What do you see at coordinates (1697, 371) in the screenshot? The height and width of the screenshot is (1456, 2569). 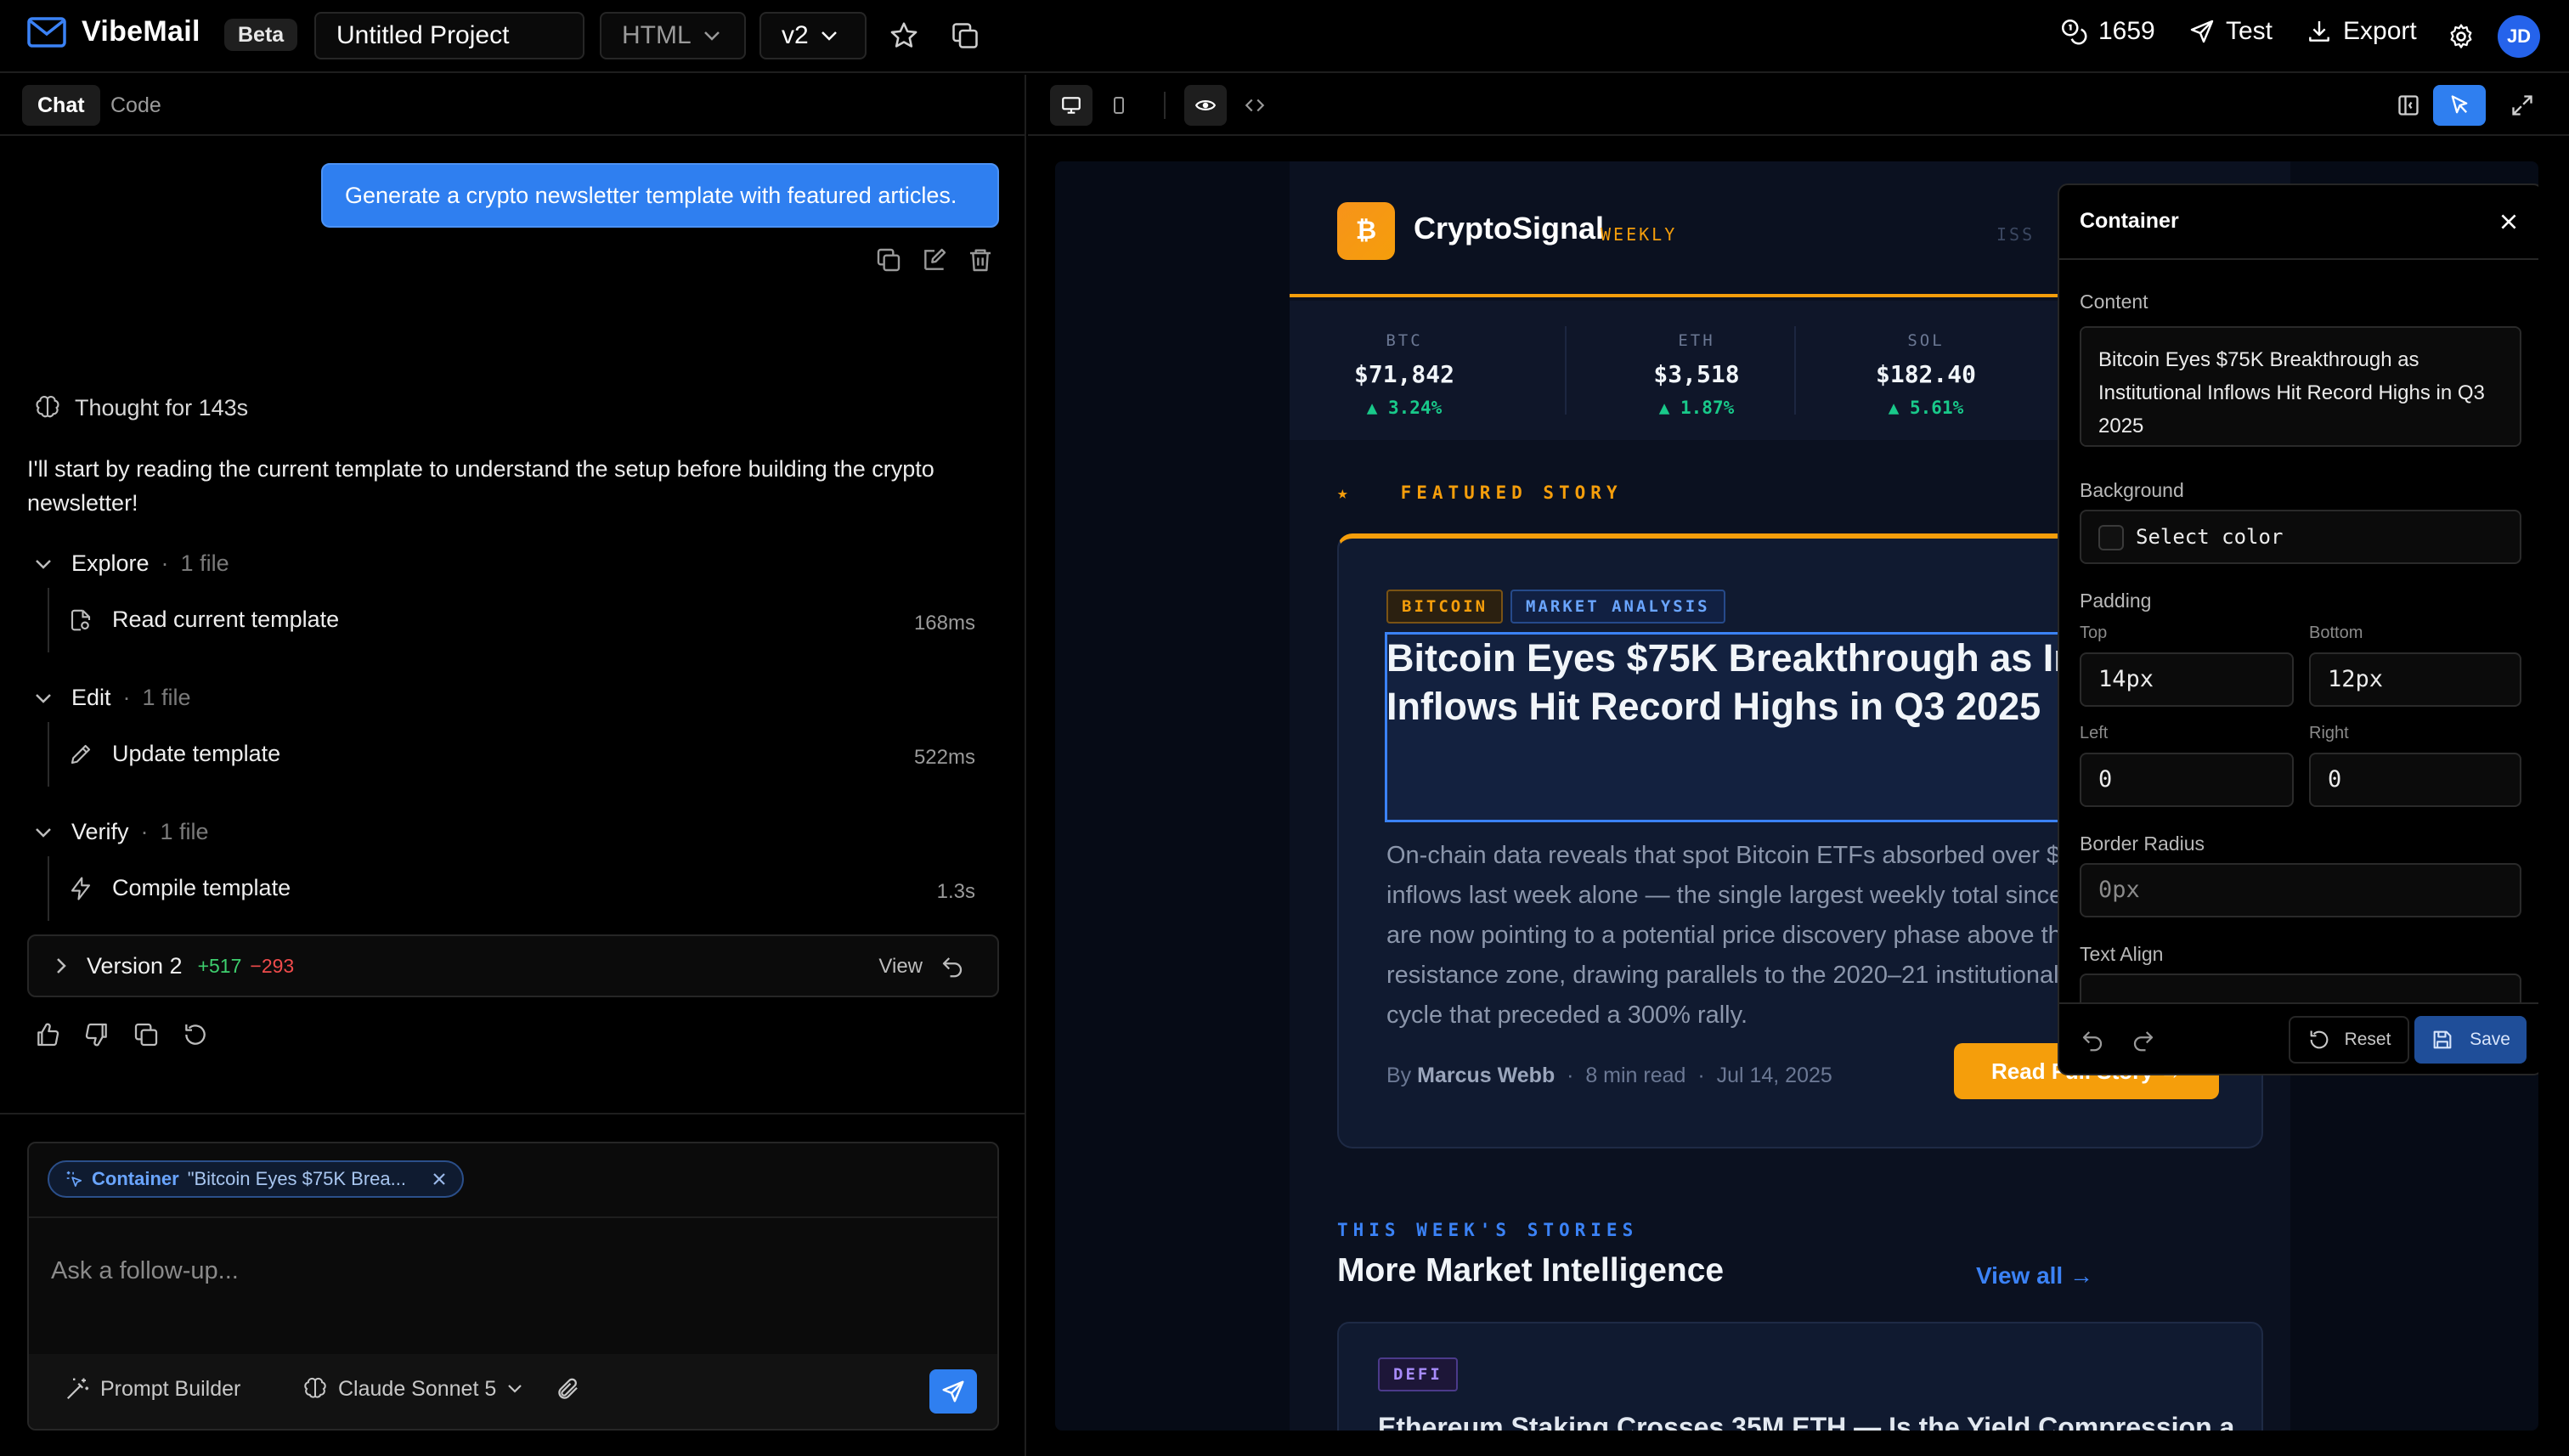 I see `ticker-item: ETH $3,518 ▲ 1.87%` at bounding box center [1697, 371].